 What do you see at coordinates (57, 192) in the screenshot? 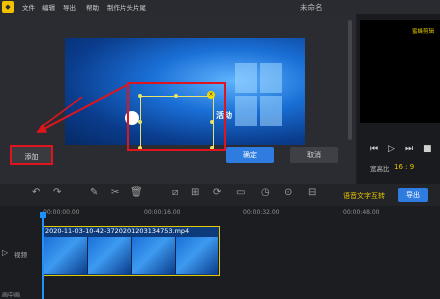
I see `redo-icon: ↷` at bounding box center [57, 192].